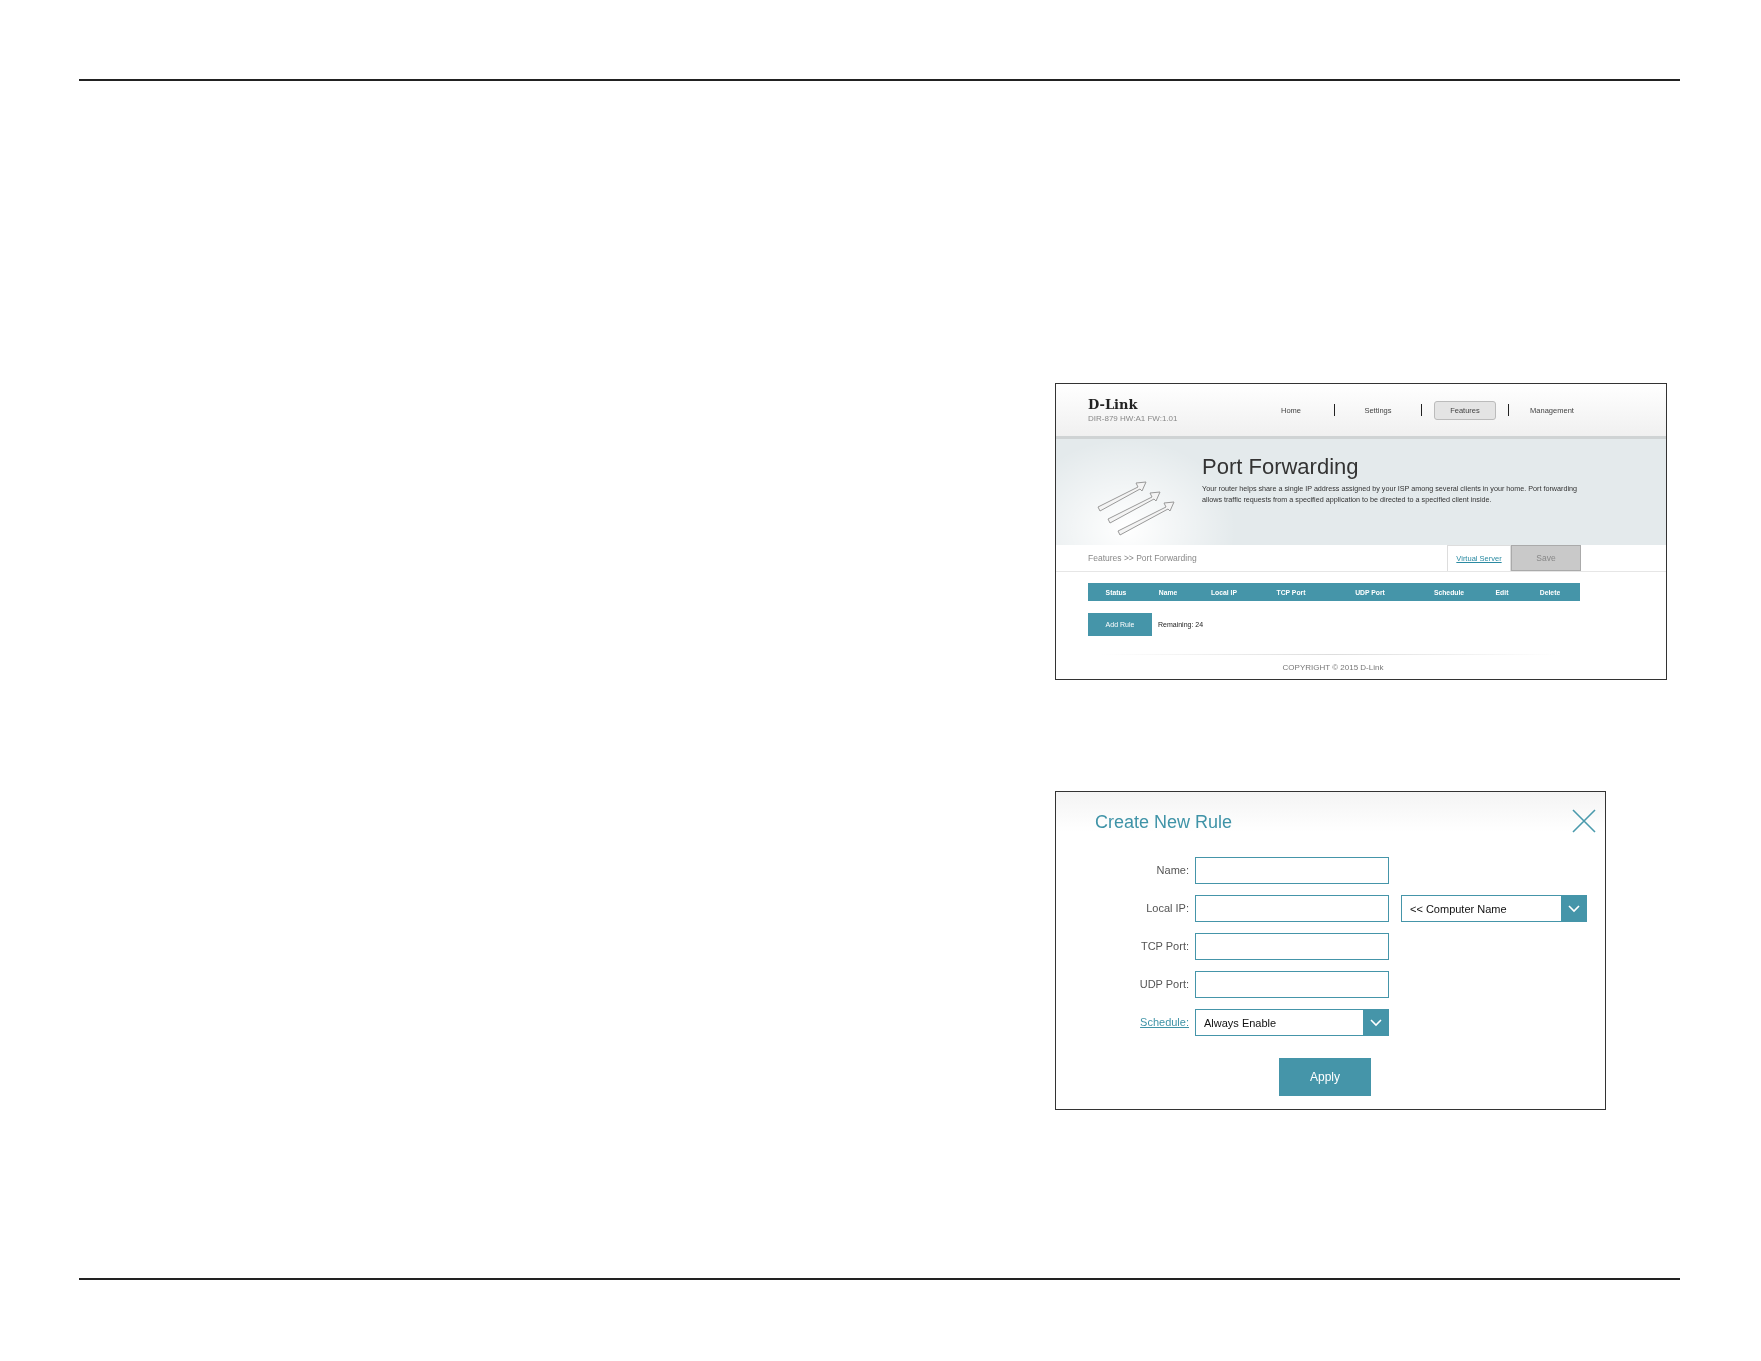 The image size is (1761, 1361). What do you see at coordinates (1292, 1022) in the screenshot?
I see `dropdown: Always Enable` at bounding box center [1292, 1022].